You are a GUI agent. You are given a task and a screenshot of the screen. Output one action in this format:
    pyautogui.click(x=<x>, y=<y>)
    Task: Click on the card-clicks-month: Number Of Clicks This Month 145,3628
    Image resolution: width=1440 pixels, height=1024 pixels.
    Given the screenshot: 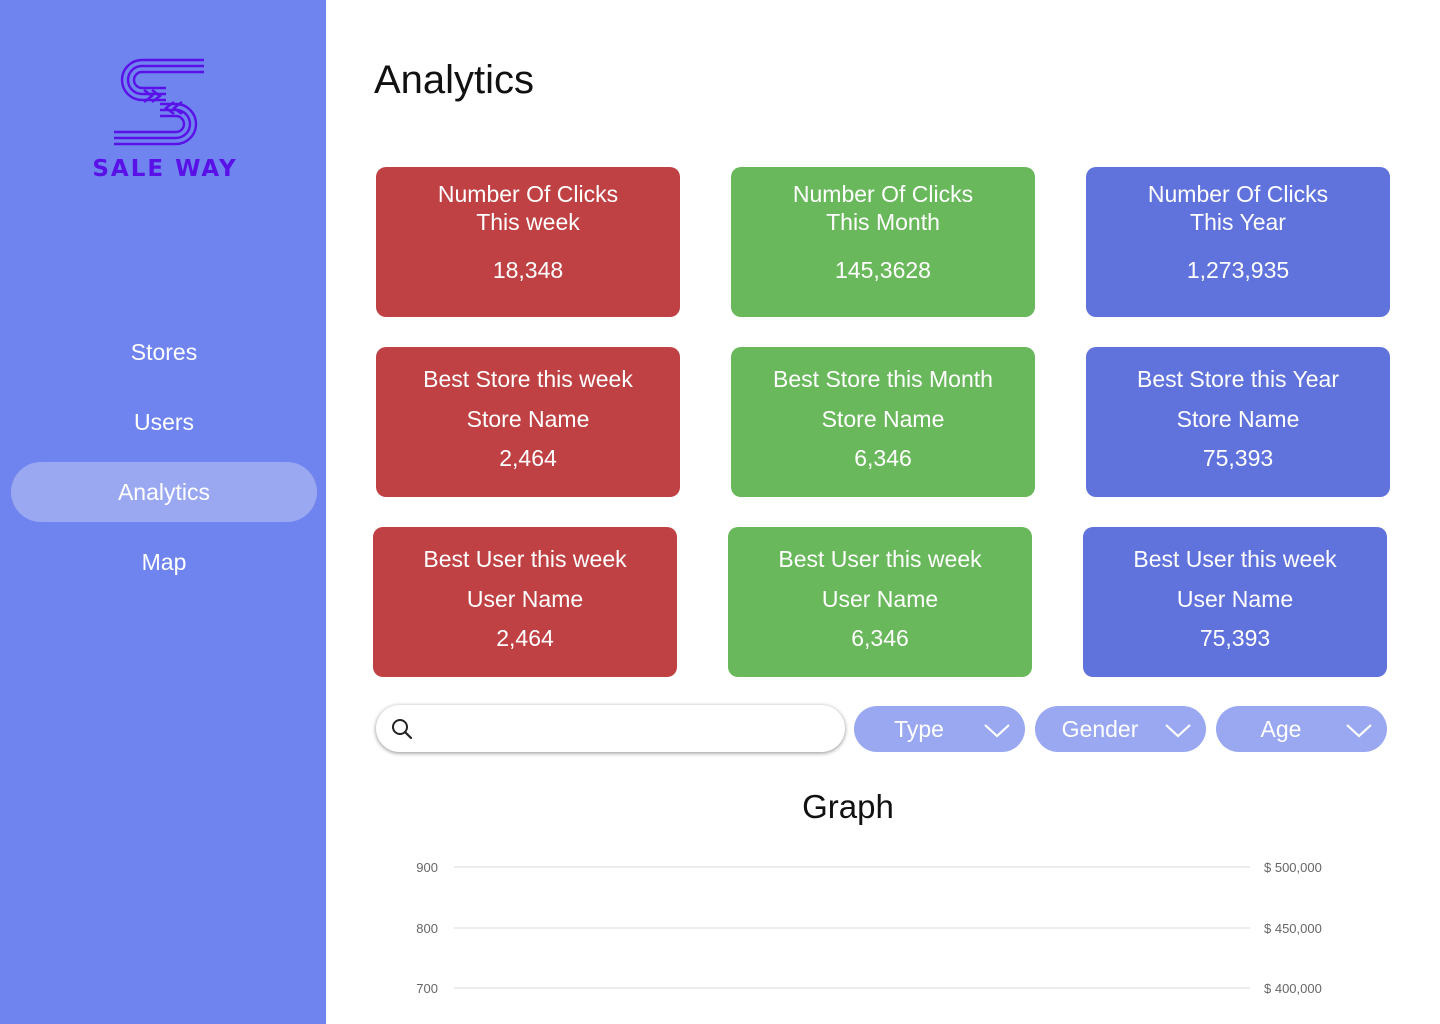 What is the action you would take?
    pyautogui.click(x=883, y=242)
    